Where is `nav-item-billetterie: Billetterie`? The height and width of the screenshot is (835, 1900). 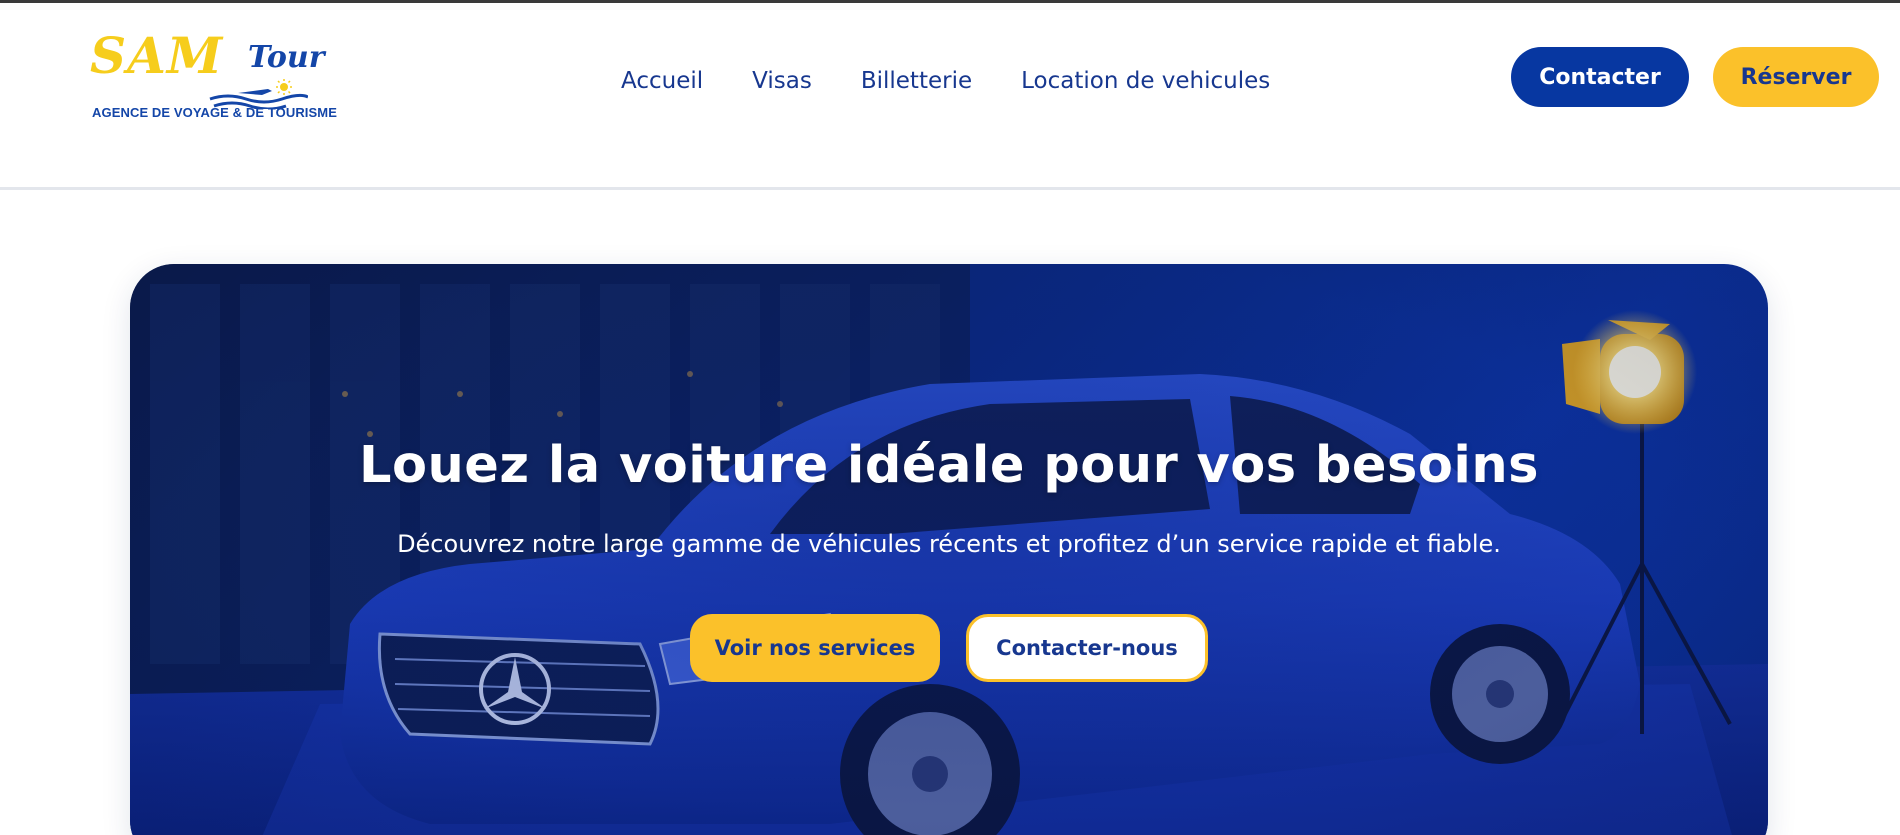
nav-item-billetterie: Billetterie is located at coordinates (916, 81).